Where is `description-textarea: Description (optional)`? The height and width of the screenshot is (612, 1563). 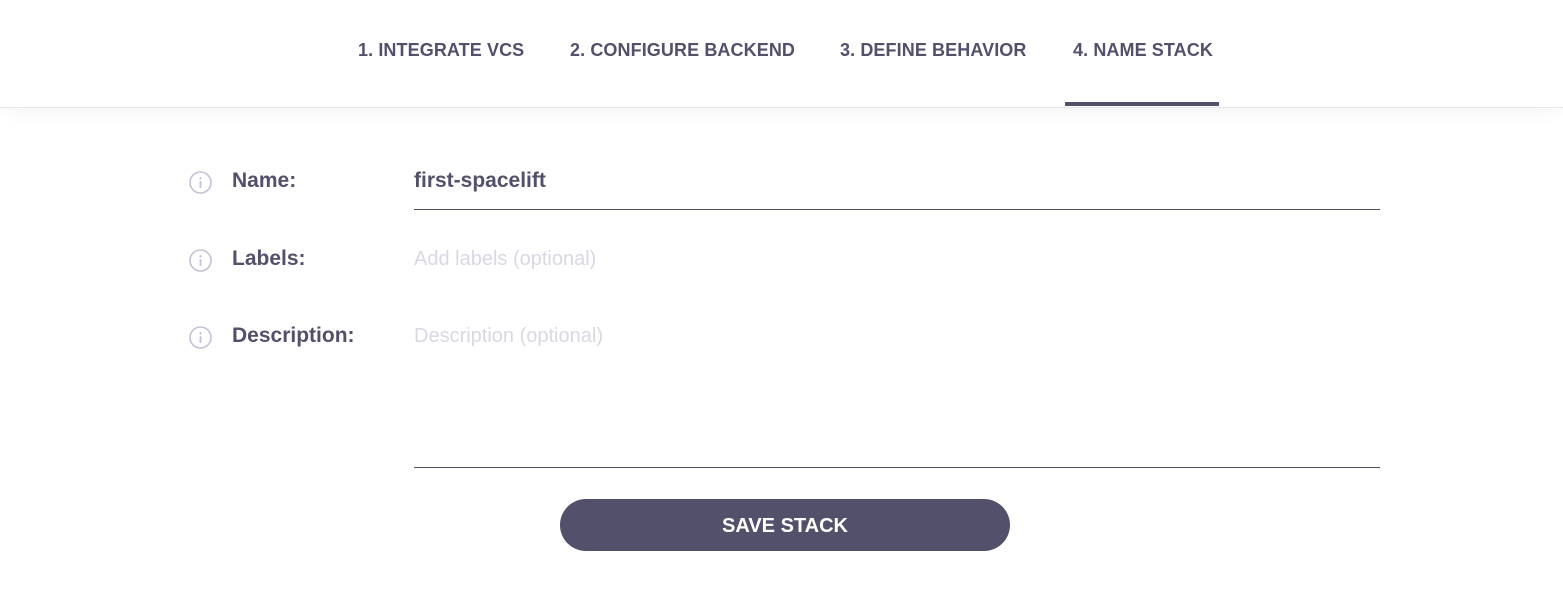
description-textarea: Description (optional) is located at coordinates (508, 336).